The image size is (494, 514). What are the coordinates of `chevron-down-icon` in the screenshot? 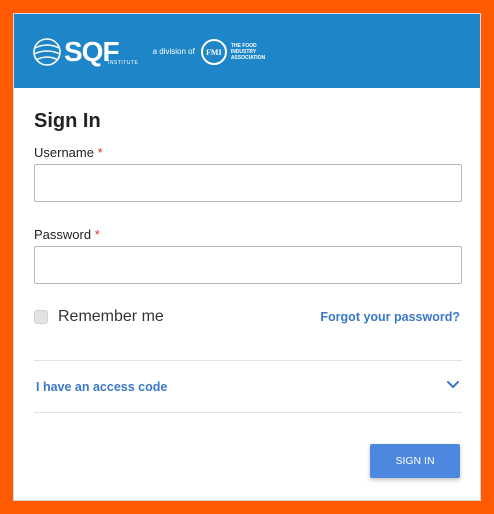 It's located at (453, 384).